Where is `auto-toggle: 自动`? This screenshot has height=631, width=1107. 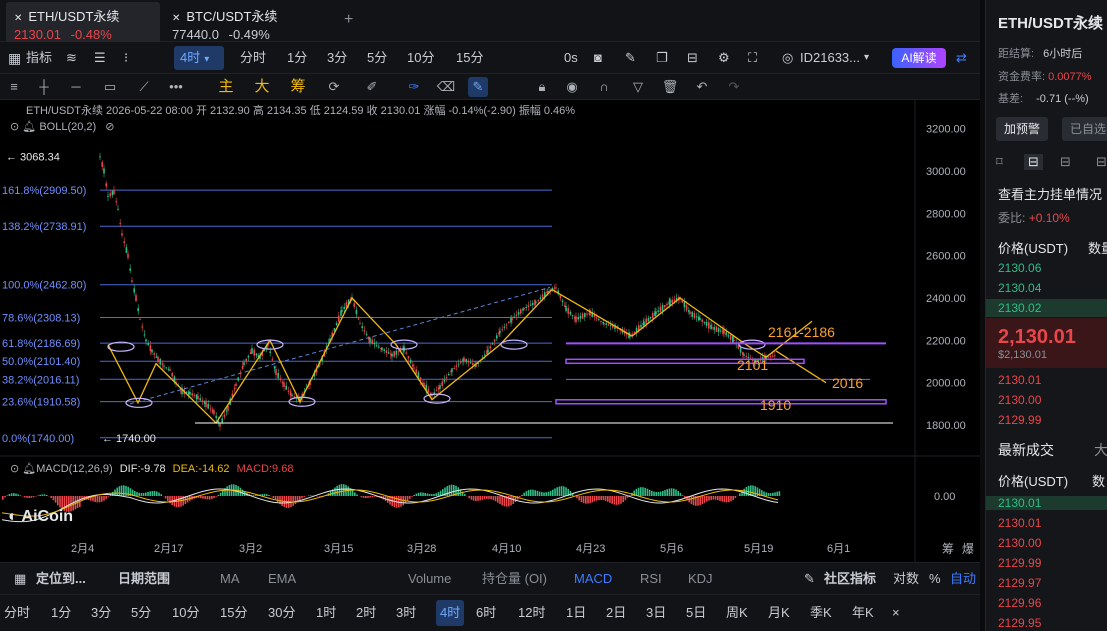 auto-toggle: 自动 is located at coordinates (963, 579).